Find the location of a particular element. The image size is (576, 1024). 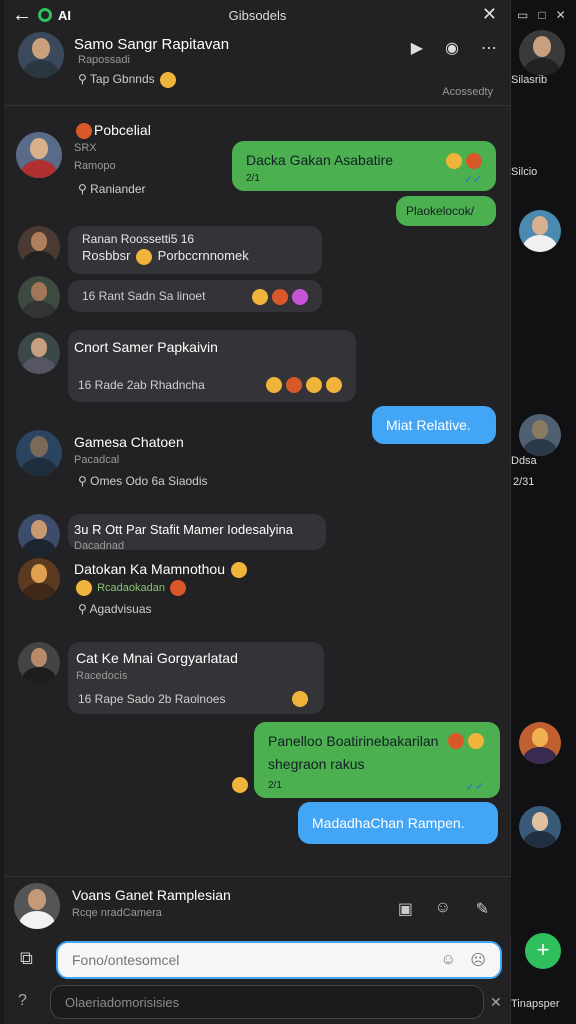

close-icon: ✕ is located at coordinates (489, 14).